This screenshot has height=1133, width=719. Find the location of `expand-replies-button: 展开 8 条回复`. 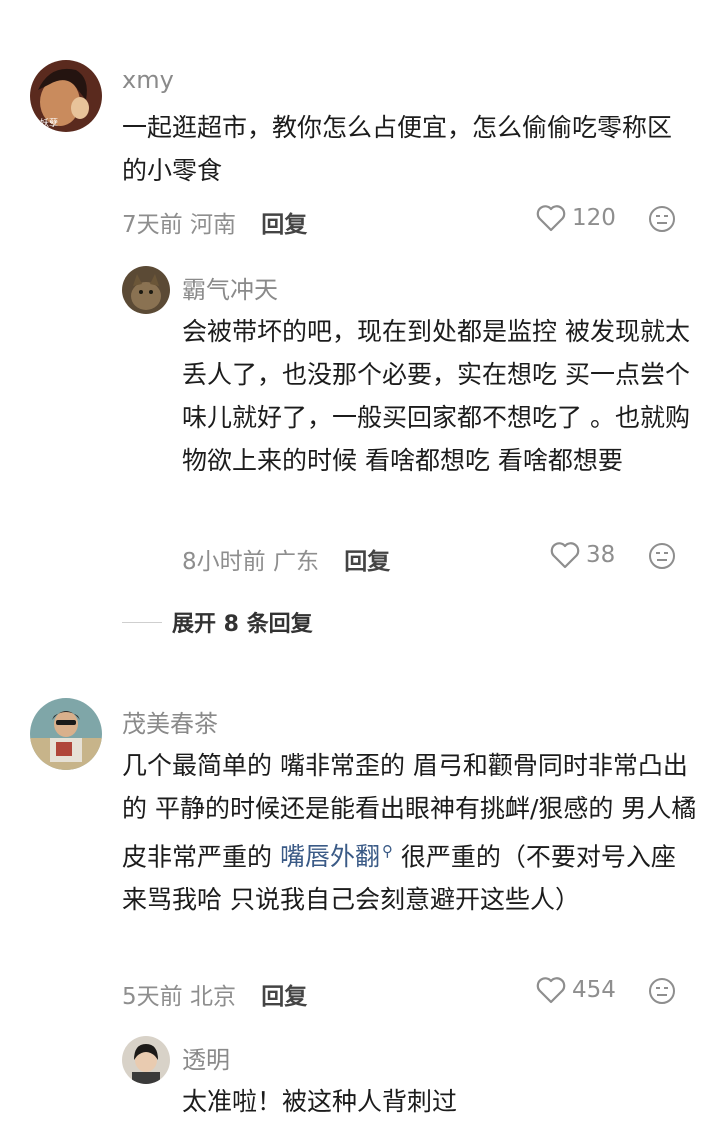

expand-replies-button: 展开 8 条回复 is located at coordinates (217, 622).